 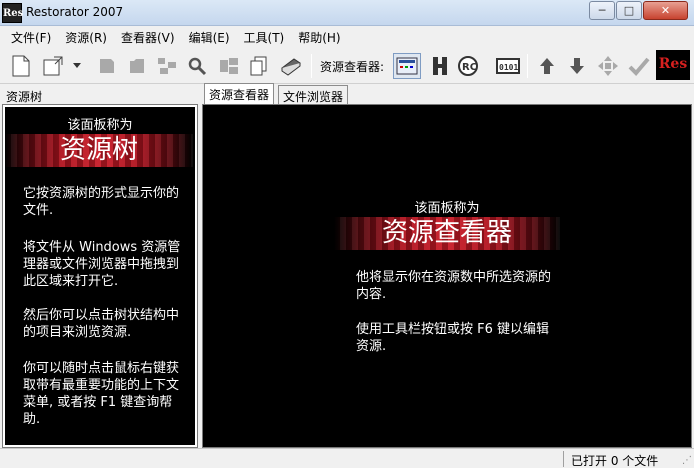 I want to click on status-bar: 已打开 0 个文件 ⋰, so click(x=347, y=458).